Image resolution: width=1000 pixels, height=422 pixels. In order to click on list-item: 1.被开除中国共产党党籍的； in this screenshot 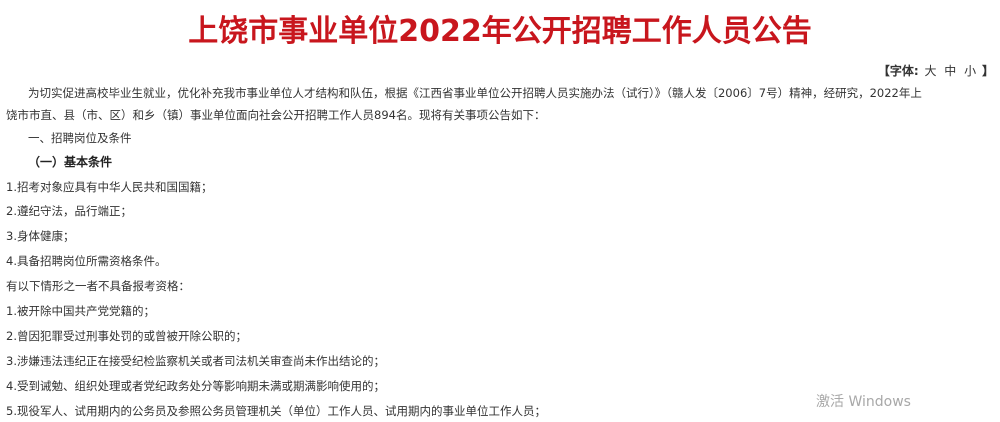, I will do `click(80, 311)`.